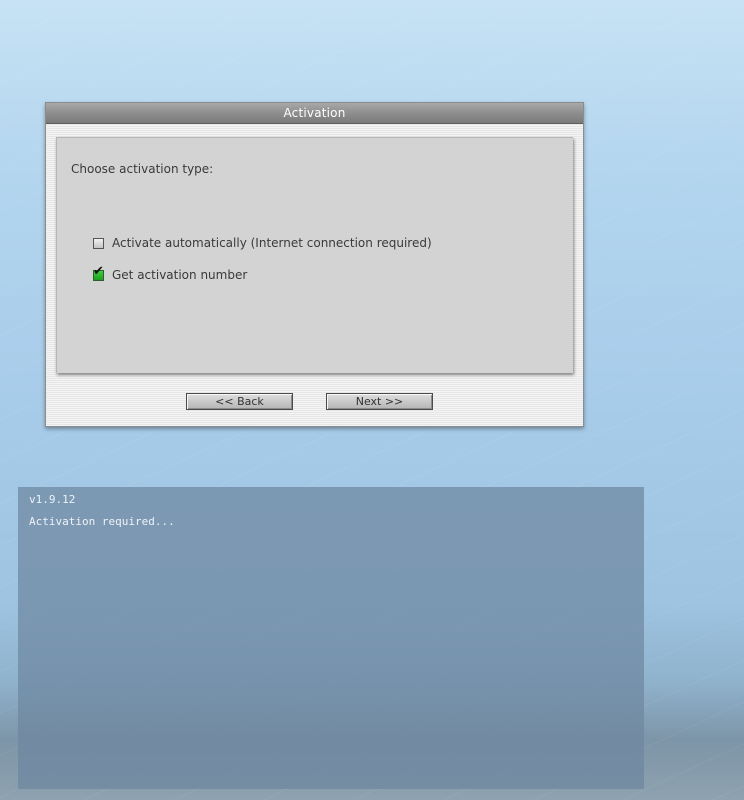 This screenshot has height=800, width=744. Describe the element at coordinates (239, 401) in the screenshot. I see `back-button: << Back` at that location.